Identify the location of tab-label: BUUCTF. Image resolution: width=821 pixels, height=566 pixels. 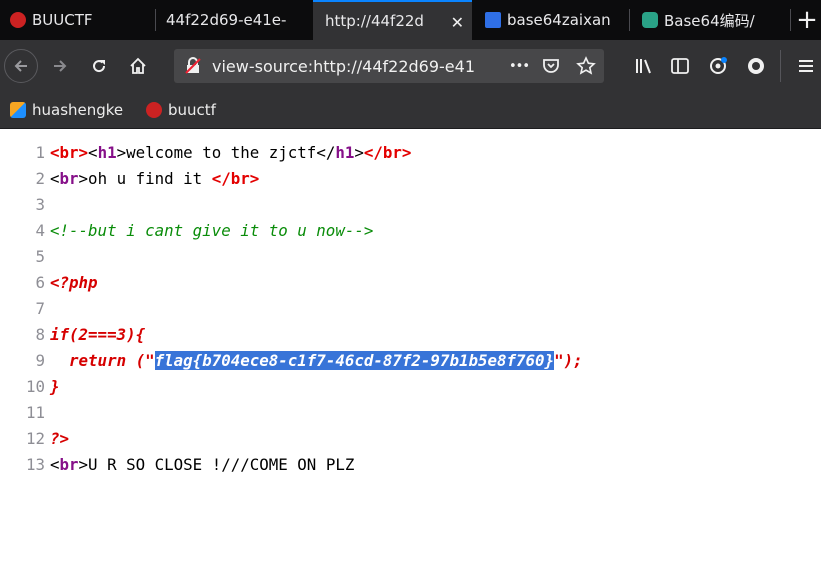
(62, 20).